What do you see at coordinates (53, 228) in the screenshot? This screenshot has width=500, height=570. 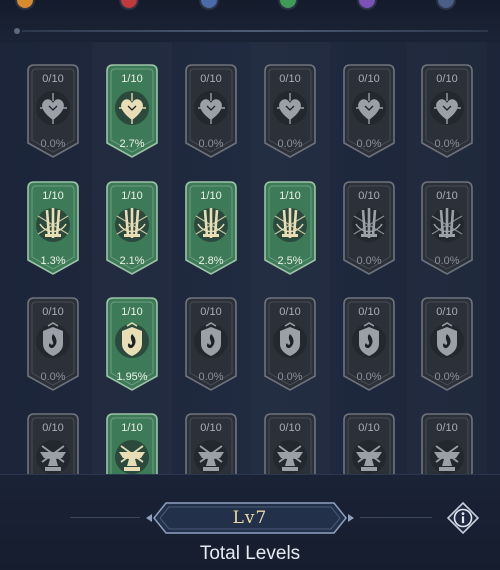 I see `talent-badge: 1/10 1.3%` at bounding box center [53, 228].